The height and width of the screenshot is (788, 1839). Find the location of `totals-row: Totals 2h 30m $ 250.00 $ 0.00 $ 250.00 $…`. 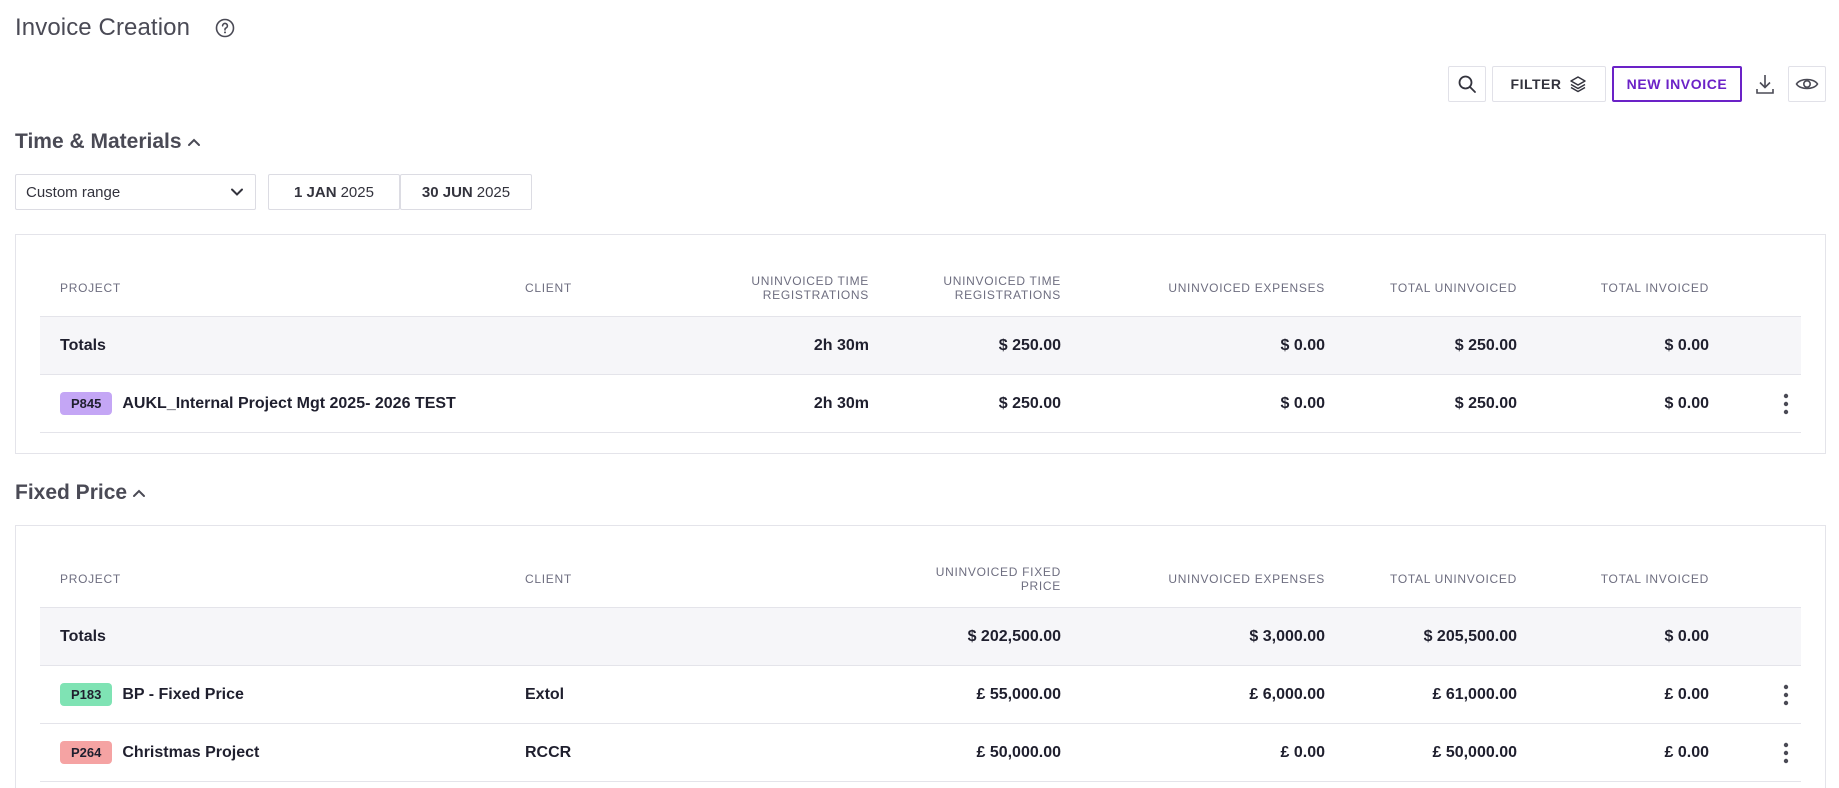

totals-row: Totals 2h 30m $ 250.00 $ 0.00 $ 250.00 $… is located at coordinates (920, 346).